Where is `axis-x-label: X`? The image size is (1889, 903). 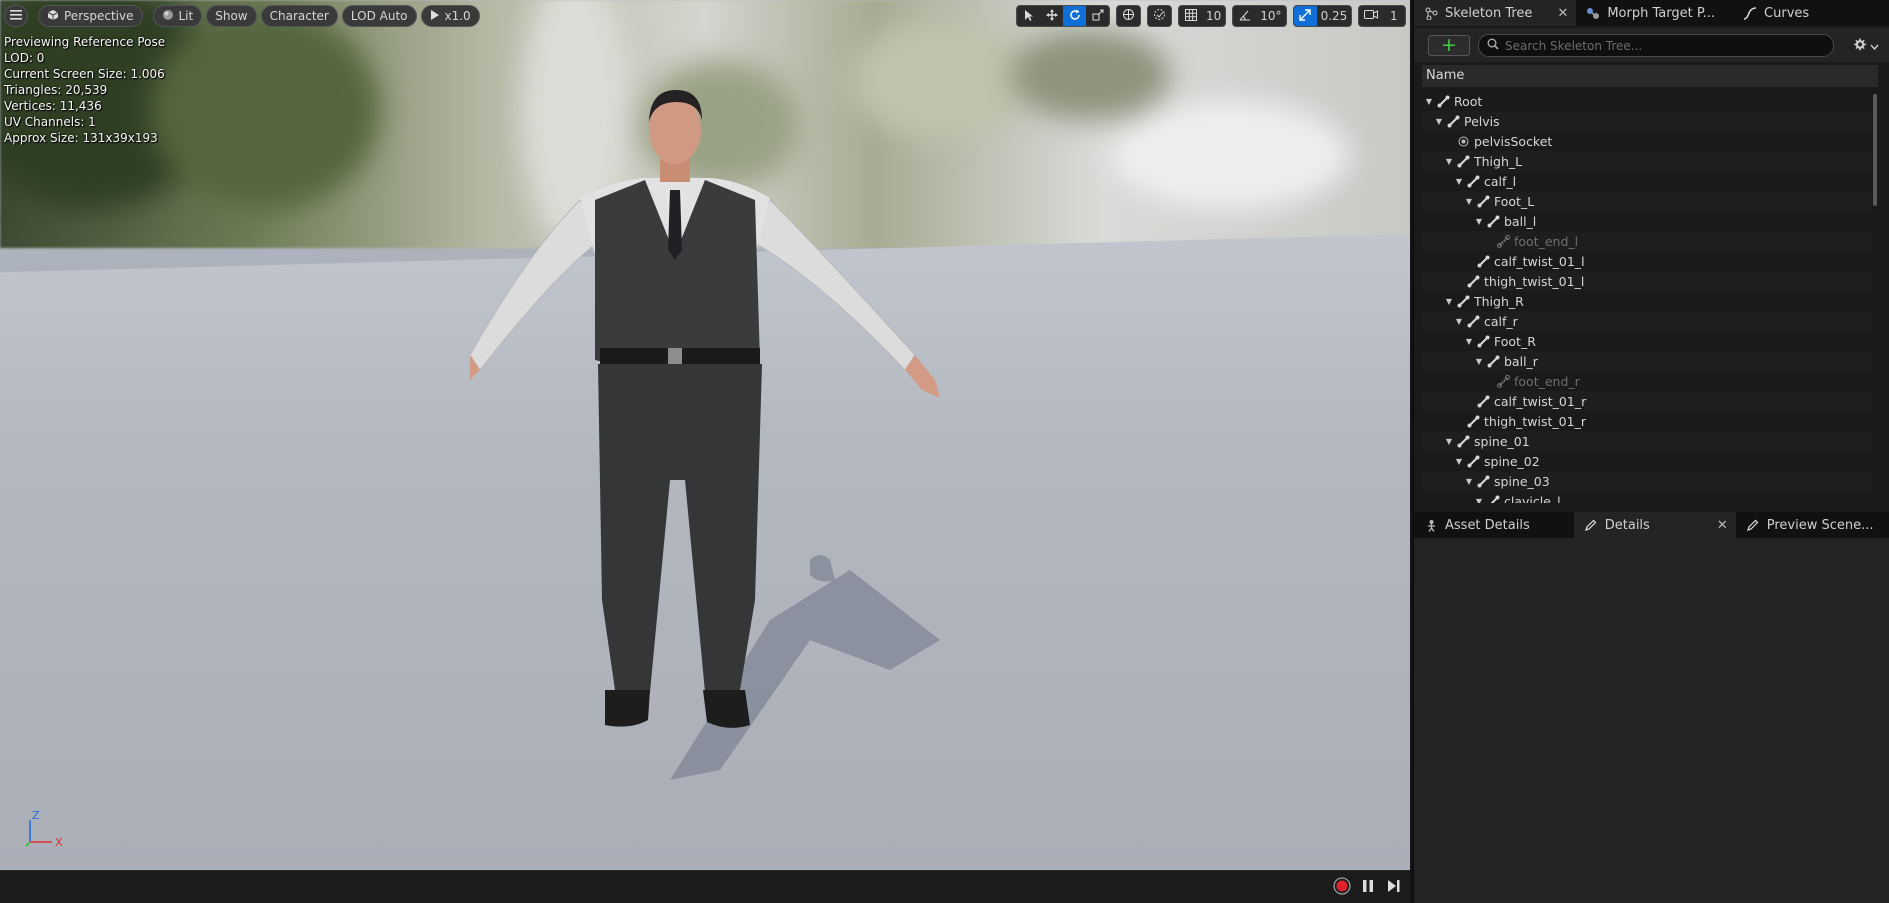 axis-x-label: X is located at coordinates (59, 842).